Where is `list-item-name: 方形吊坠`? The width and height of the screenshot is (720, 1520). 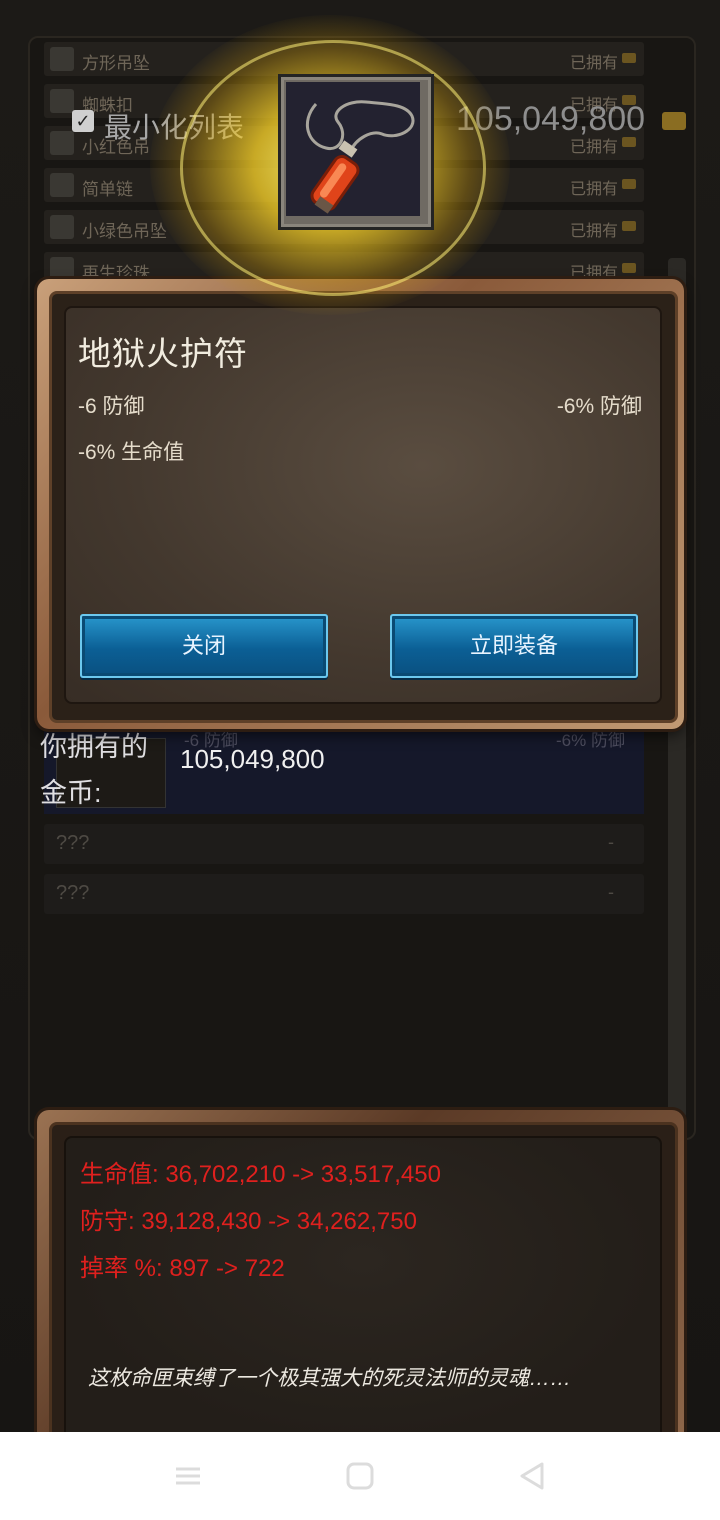 list-item-name: 方形吊坠 is located at coordinates (116, 63).